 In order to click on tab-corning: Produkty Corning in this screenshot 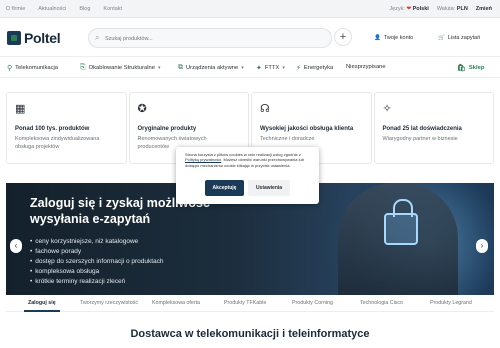, I will do `click(312, 303)`.